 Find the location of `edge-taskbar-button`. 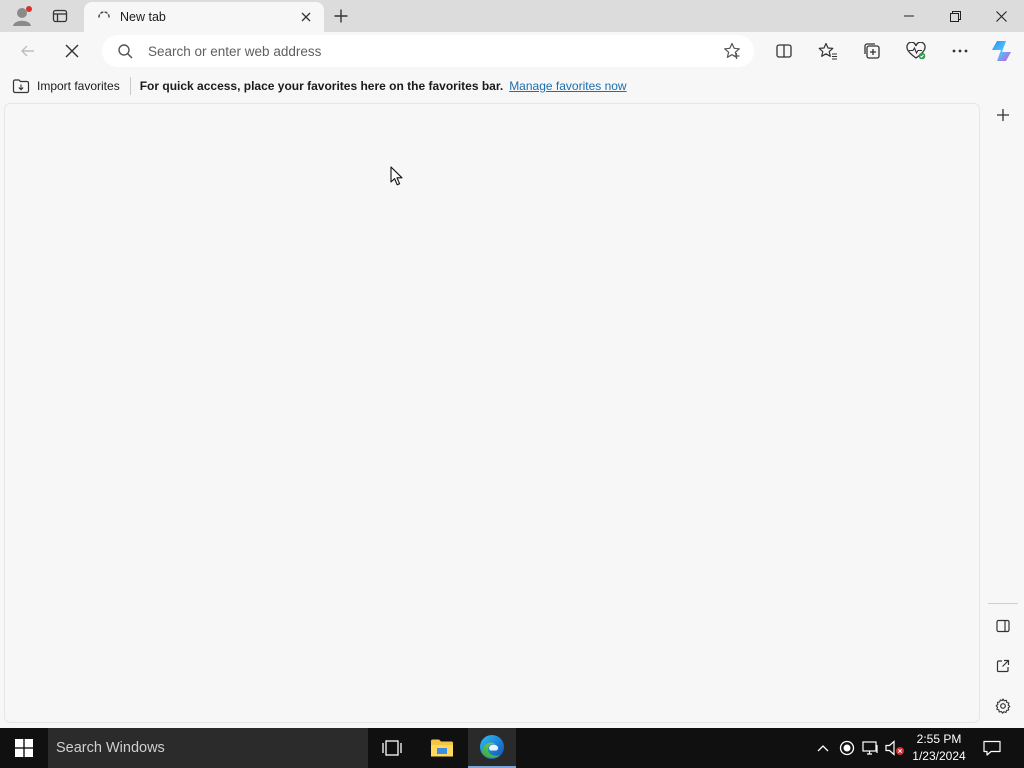

edge-taskbar-button is located at coordinates (492, 748).